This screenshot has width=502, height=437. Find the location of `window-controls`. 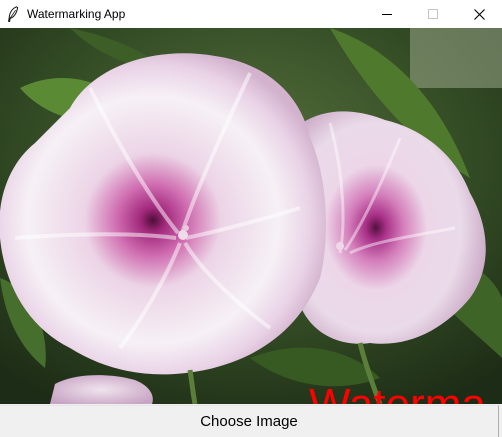

window-controls is located at coordinates (433, 14).